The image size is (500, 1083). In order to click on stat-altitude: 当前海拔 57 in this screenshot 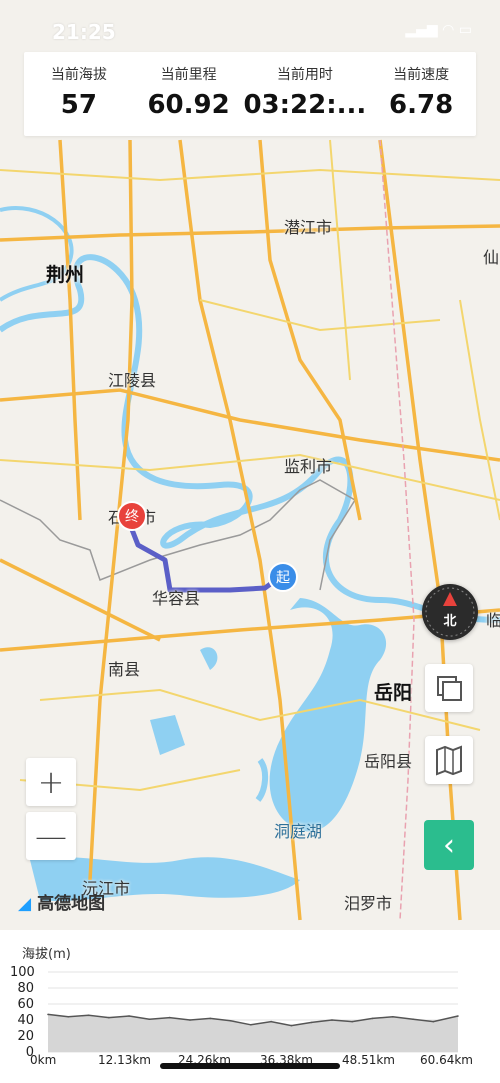, I will do `click(79, 94)`.